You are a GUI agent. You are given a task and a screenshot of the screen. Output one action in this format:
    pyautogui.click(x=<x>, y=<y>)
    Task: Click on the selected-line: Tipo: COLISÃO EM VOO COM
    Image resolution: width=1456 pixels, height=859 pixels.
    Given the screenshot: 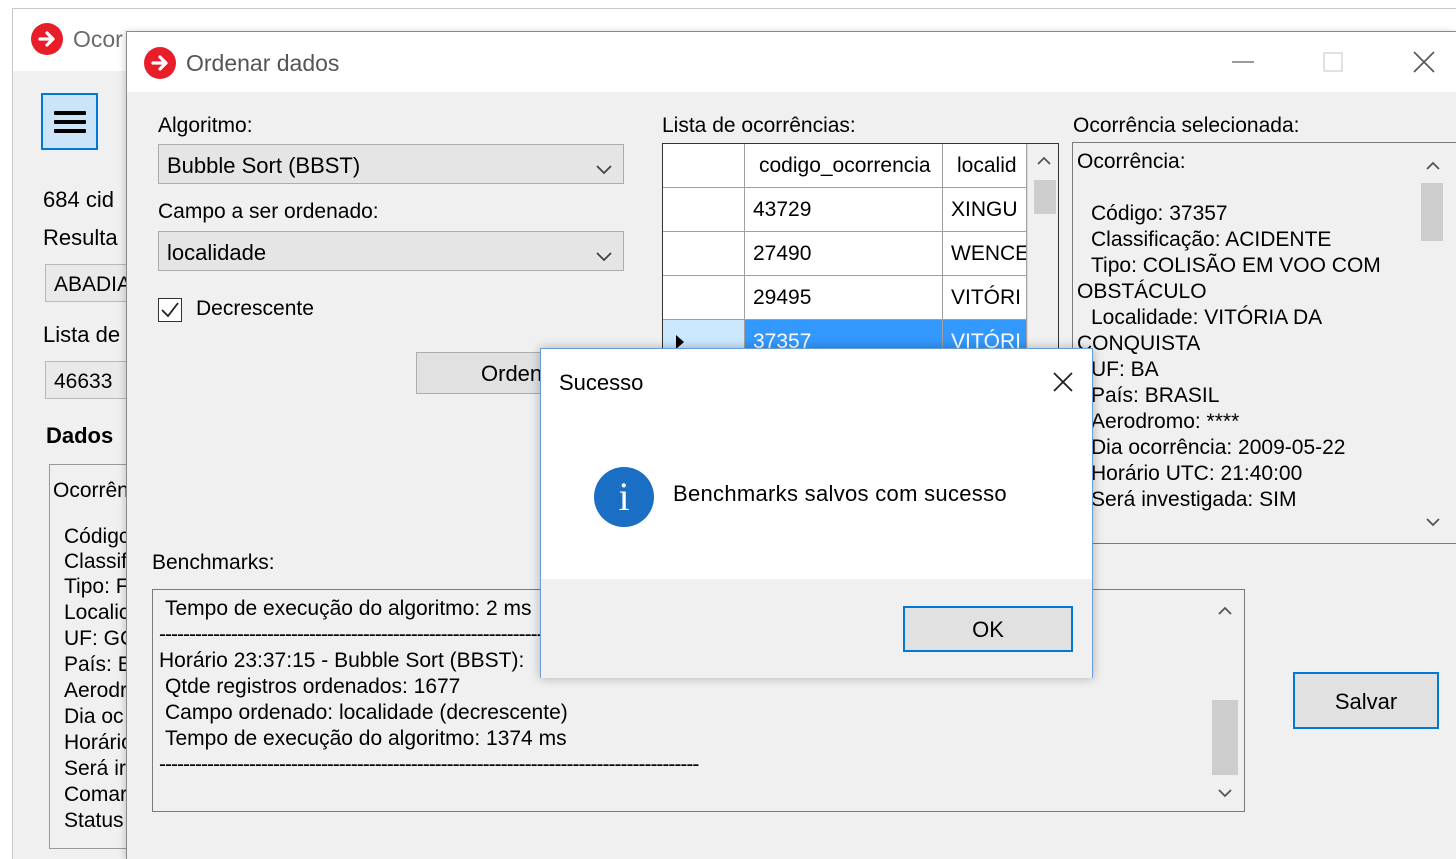 What is the action you would take?
    pyautogui.click(x=1236, y=265)
    